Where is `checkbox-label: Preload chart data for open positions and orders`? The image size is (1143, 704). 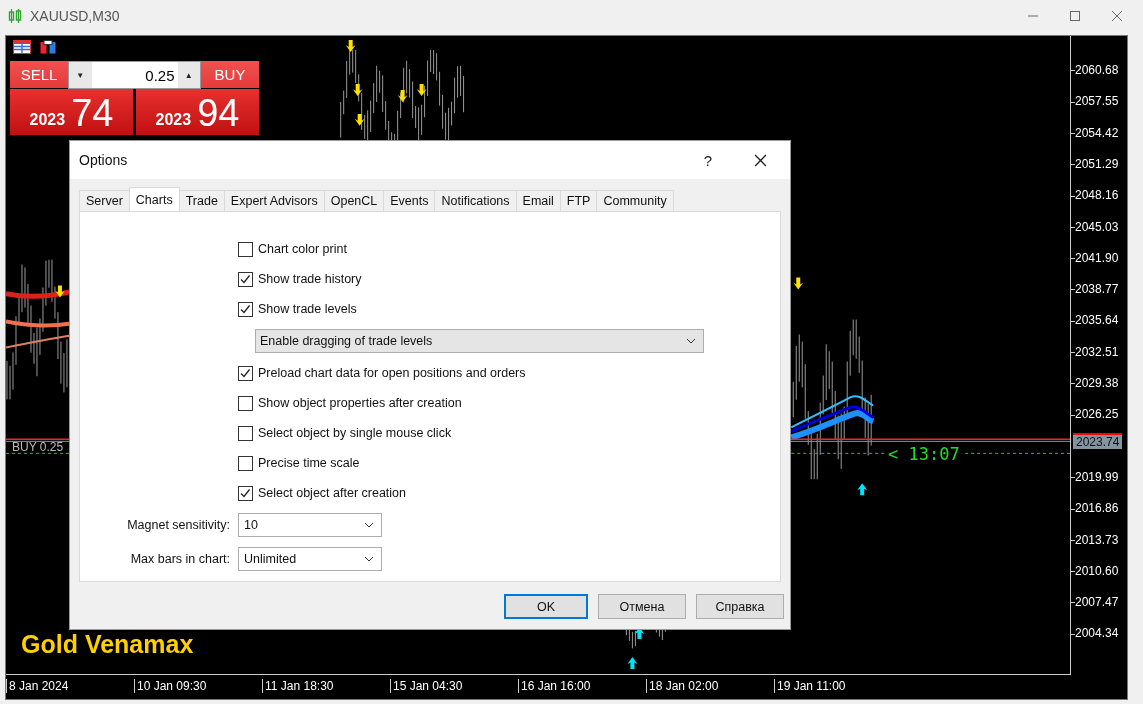
checkbox-label: Preload chart data for open positions and orders is located at coordinates (392, 373).